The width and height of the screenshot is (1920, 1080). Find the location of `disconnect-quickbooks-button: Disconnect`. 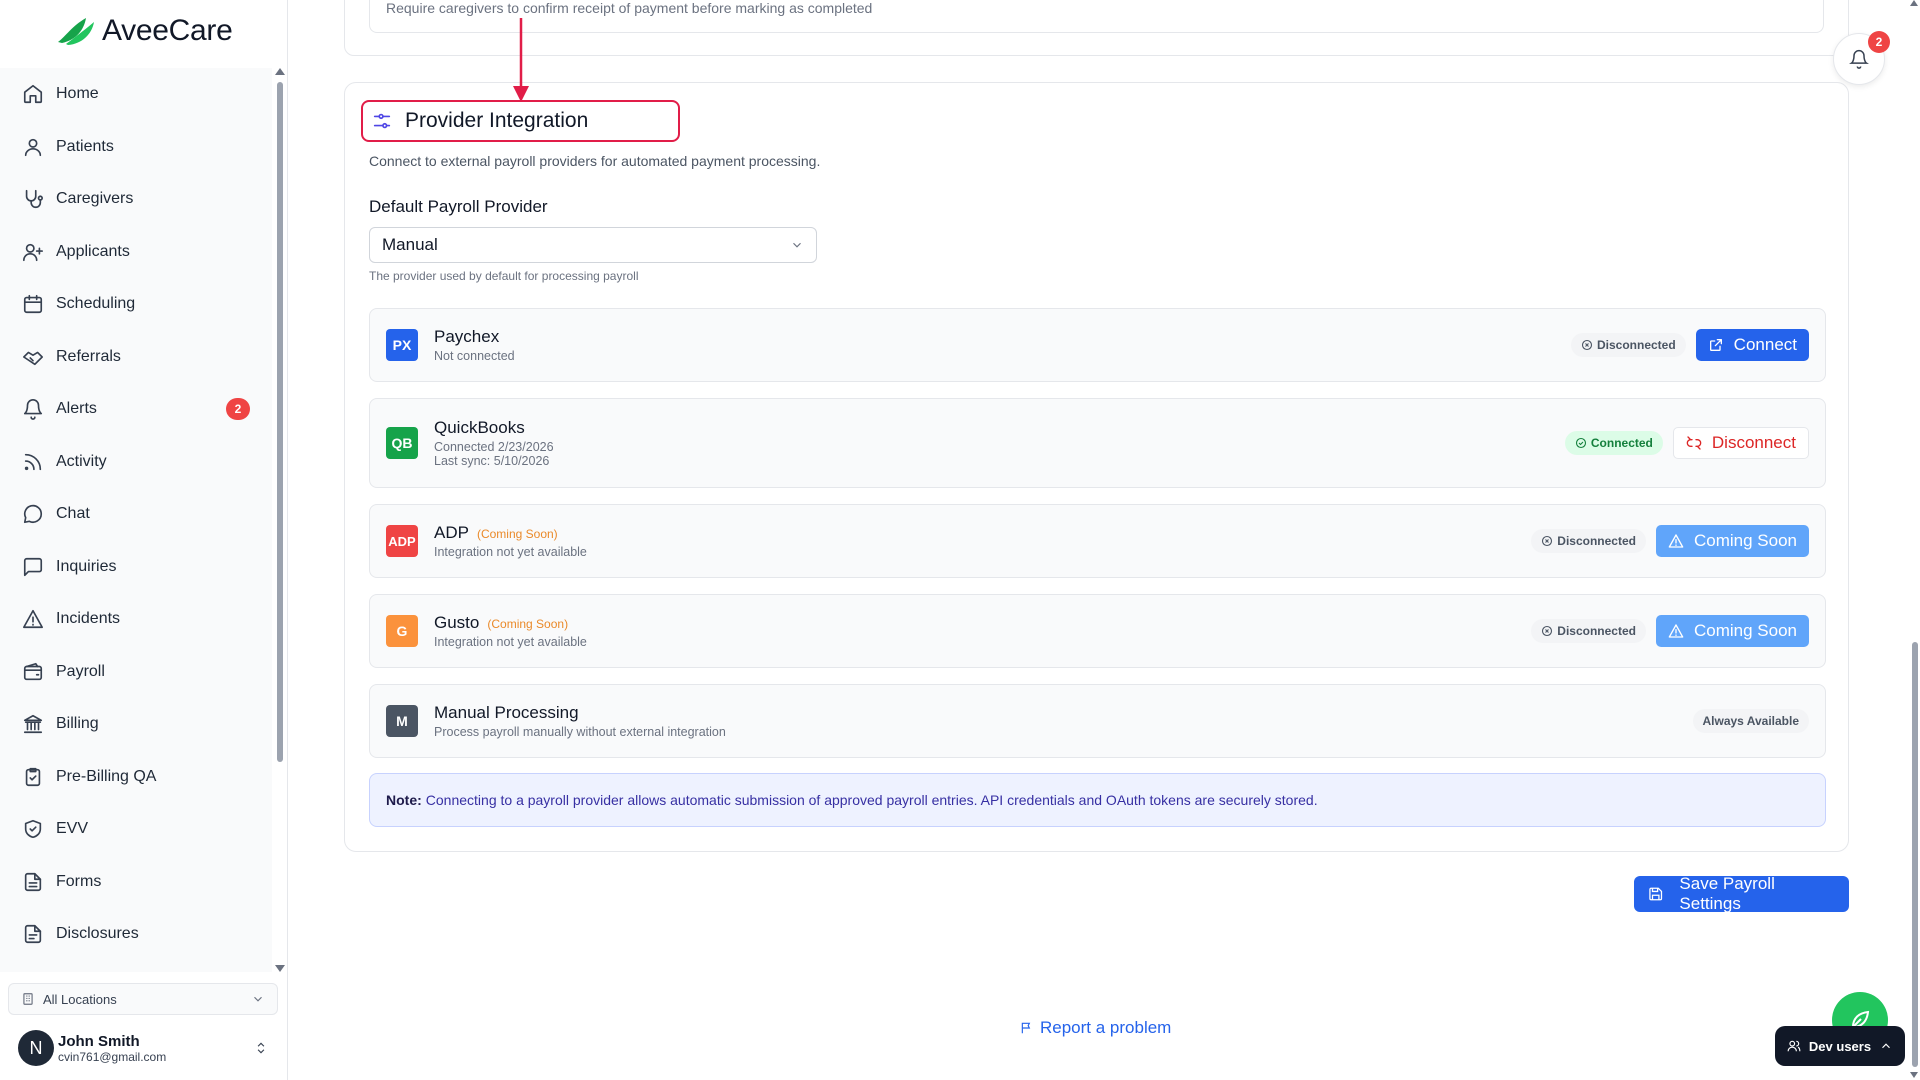

disconnect-quickbooks-button: Disconnect is located at coordinates (1740, 443).